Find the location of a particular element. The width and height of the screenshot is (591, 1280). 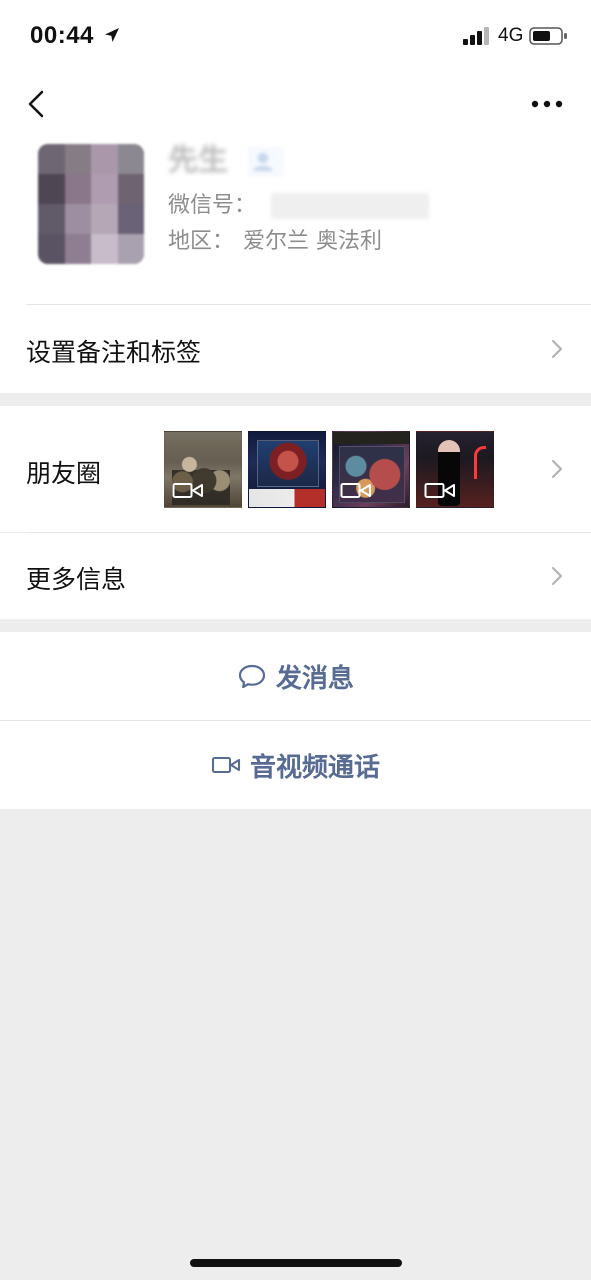

send-message-content: 发消息 is located at coordinates (295, 676).